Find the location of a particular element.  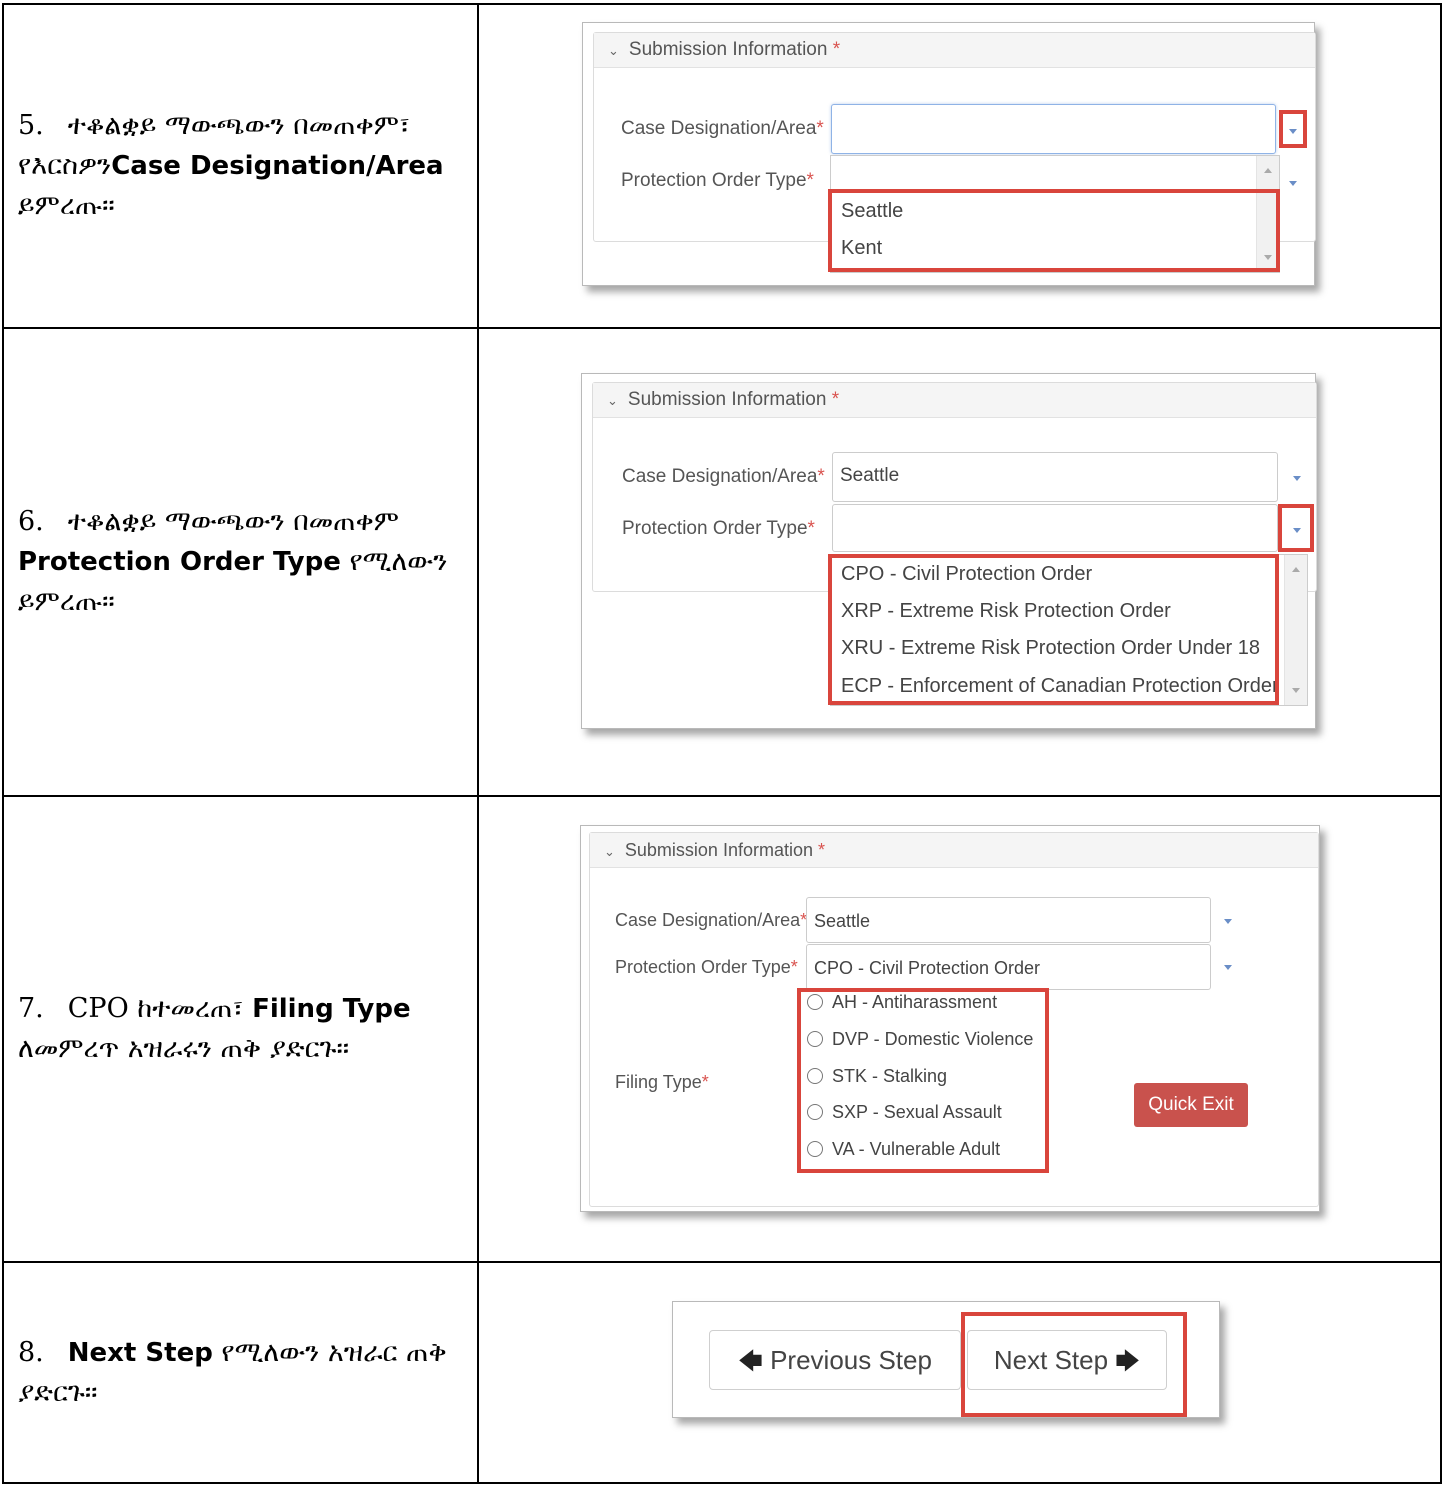

quick-exit-button: Quick Exit is located at coordinates (1191, 1105).